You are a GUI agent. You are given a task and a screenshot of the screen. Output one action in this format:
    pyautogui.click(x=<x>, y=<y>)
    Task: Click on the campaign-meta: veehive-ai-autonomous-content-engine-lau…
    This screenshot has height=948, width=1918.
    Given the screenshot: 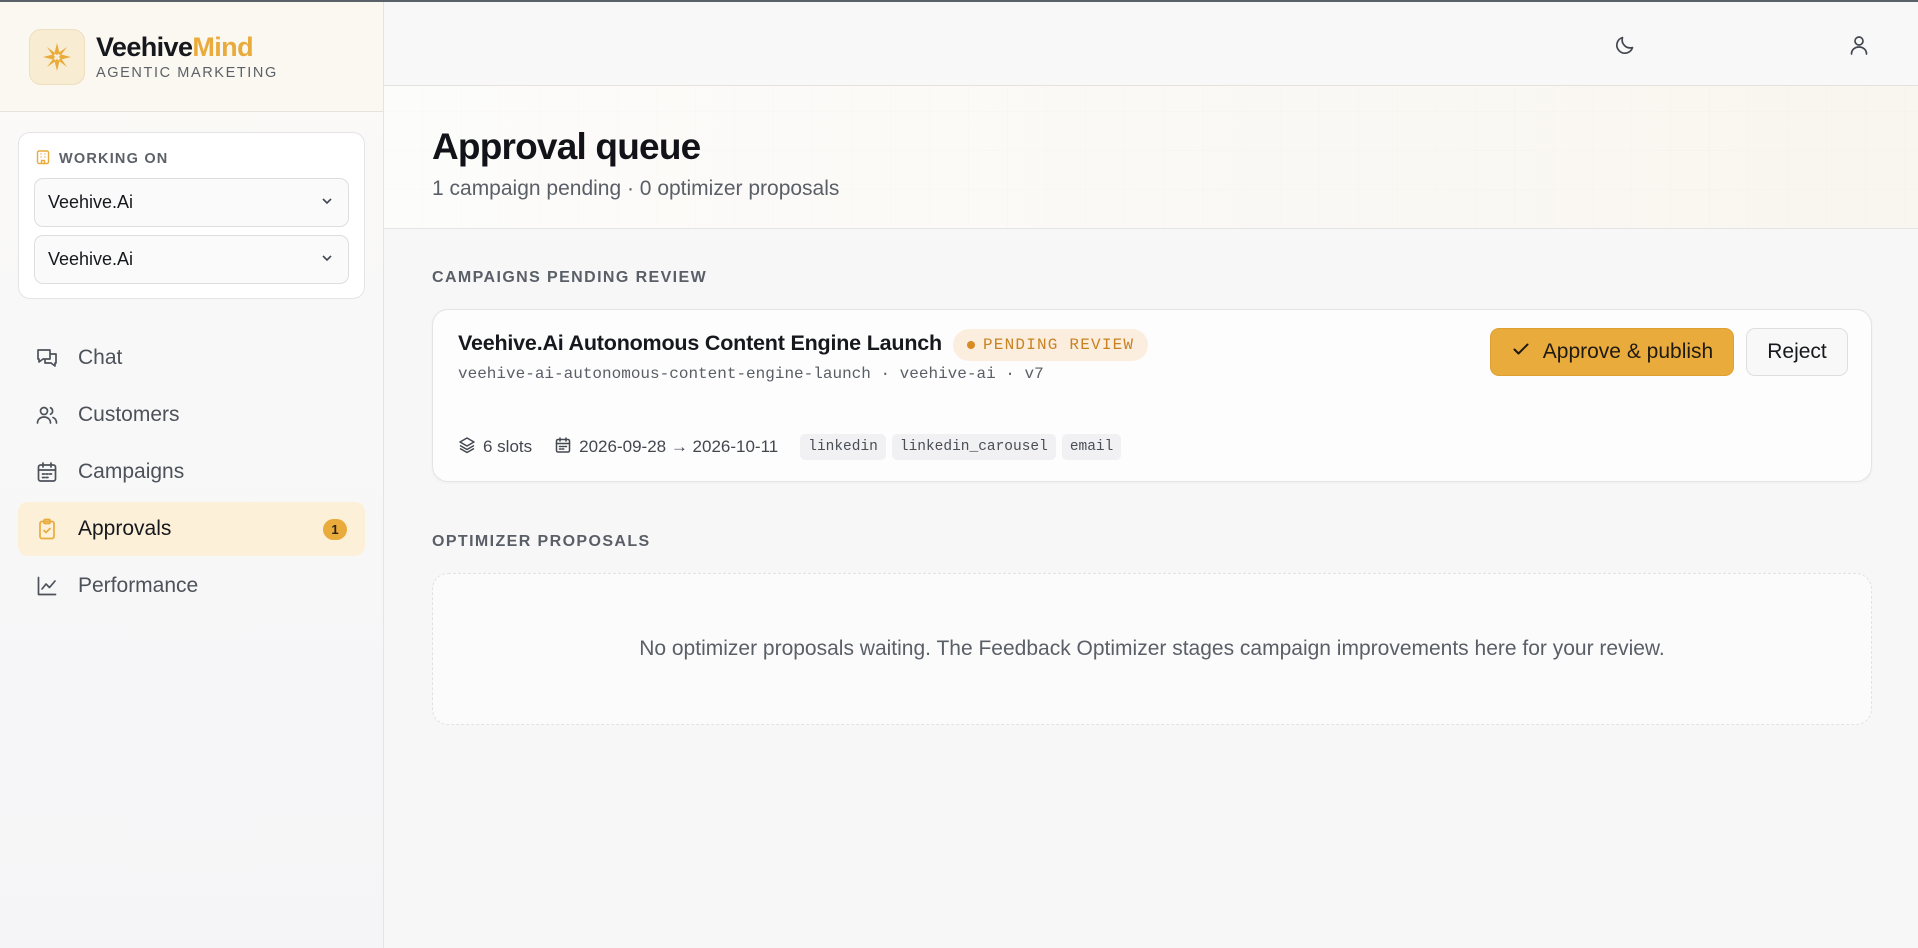 What is the action you would take?
    pyautogui.click(x=751, y=374)
    